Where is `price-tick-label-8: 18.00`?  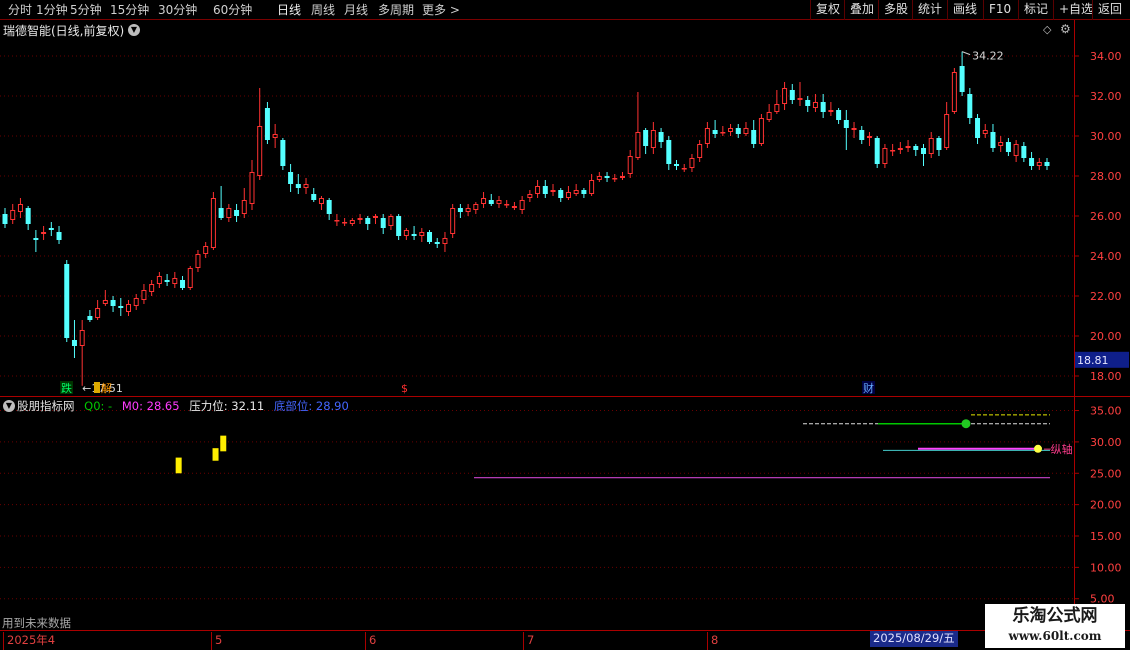 price-tick-label-8: 18.00 is located at coordinates (1106, 376).